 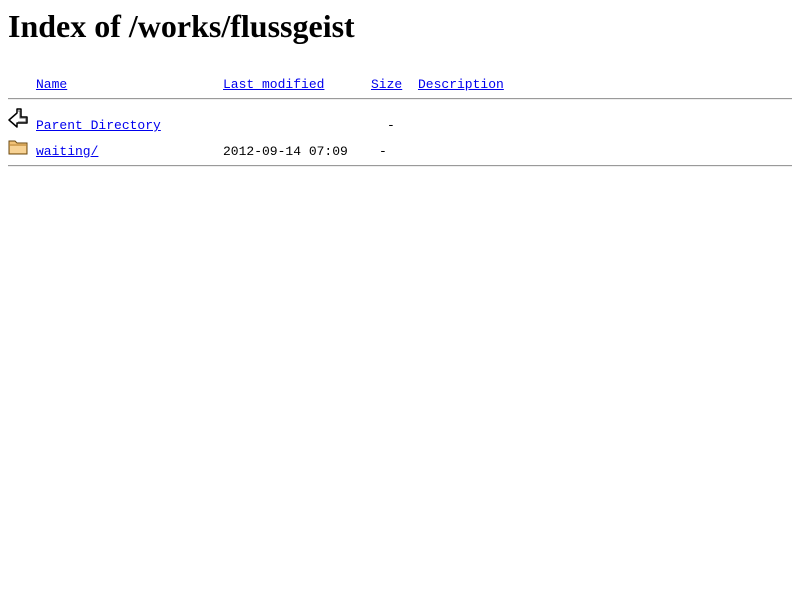 I want to click on header-divider, so click(x=400, y=99).